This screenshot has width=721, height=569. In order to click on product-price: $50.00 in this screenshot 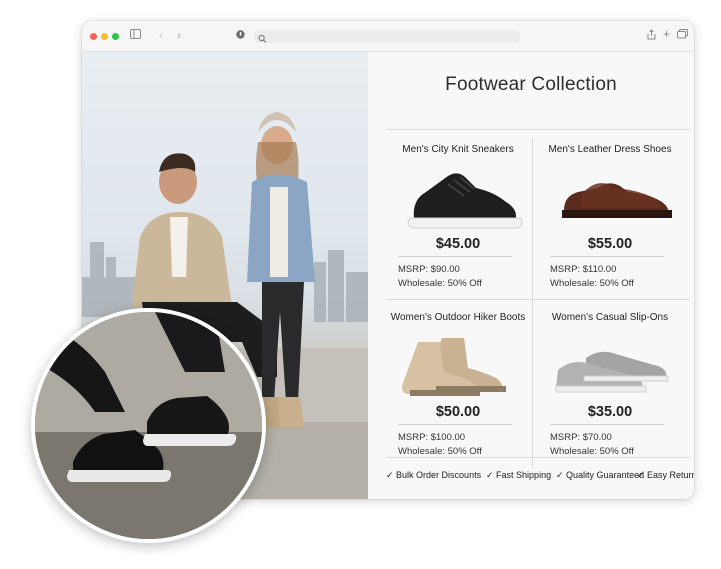, I will do `click(458, 412)`.